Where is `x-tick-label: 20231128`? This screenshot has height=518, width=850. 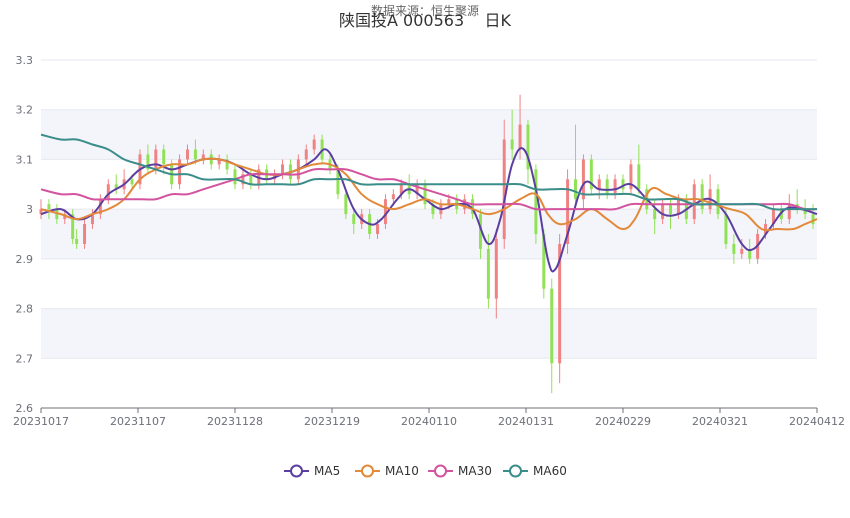
x-tick-label: 20231128 is located at coordinates (235, 421).